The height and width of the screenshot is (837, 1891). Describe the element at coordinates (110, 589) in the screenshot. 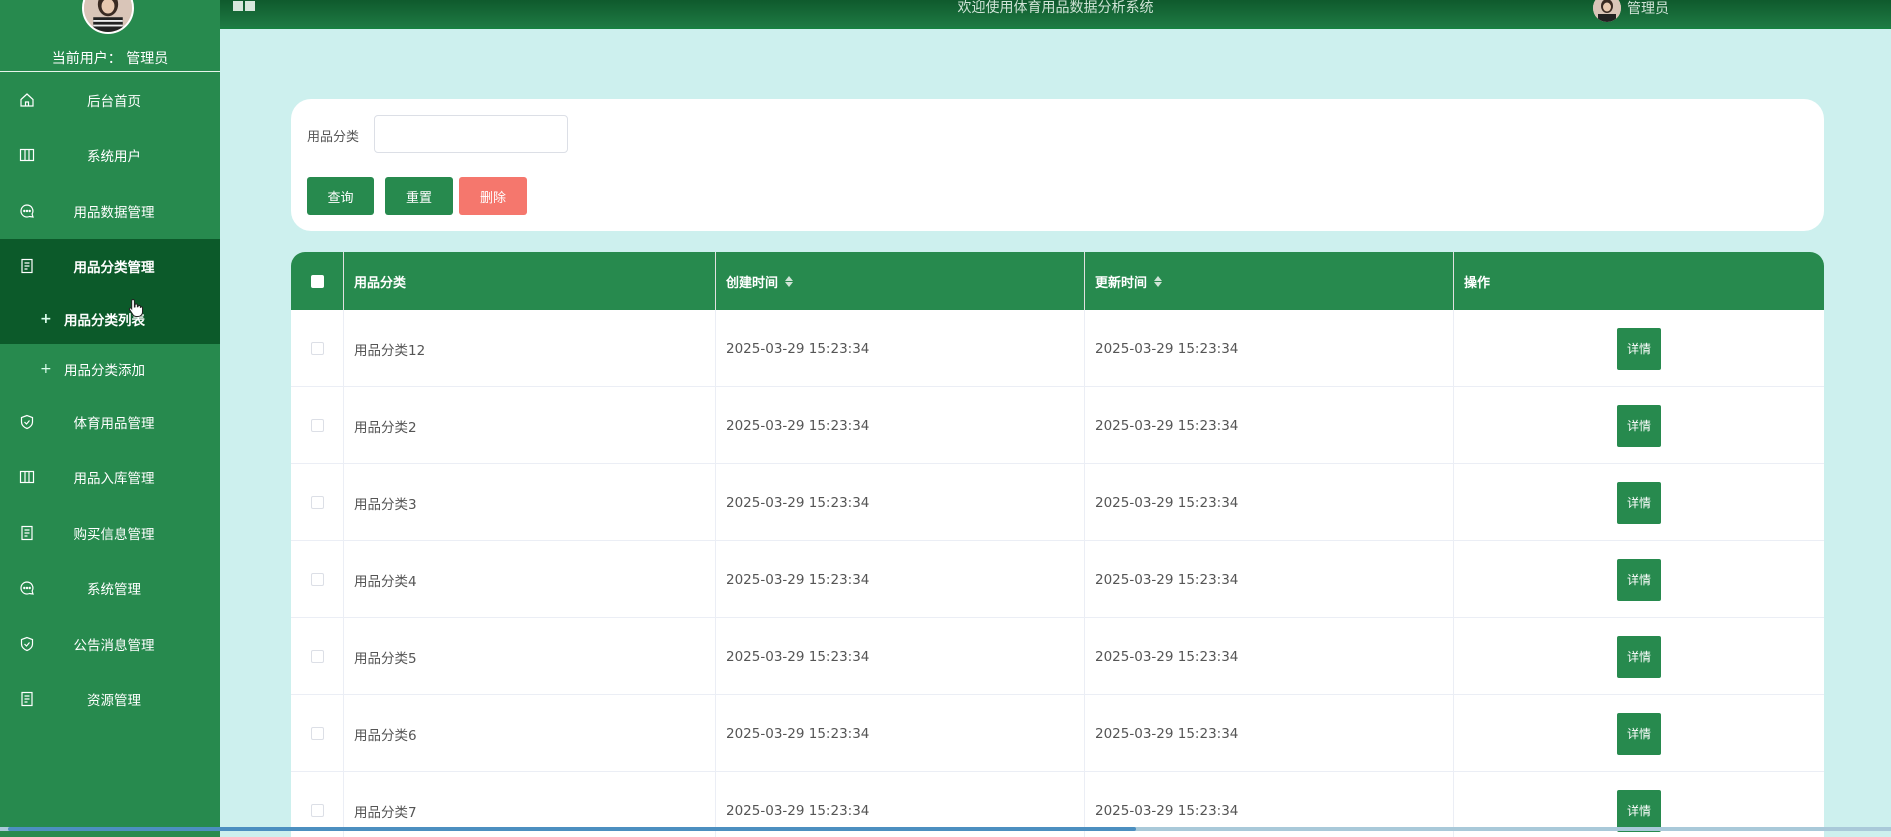

I see `sidebar-item-system: 系统管理` at that location.